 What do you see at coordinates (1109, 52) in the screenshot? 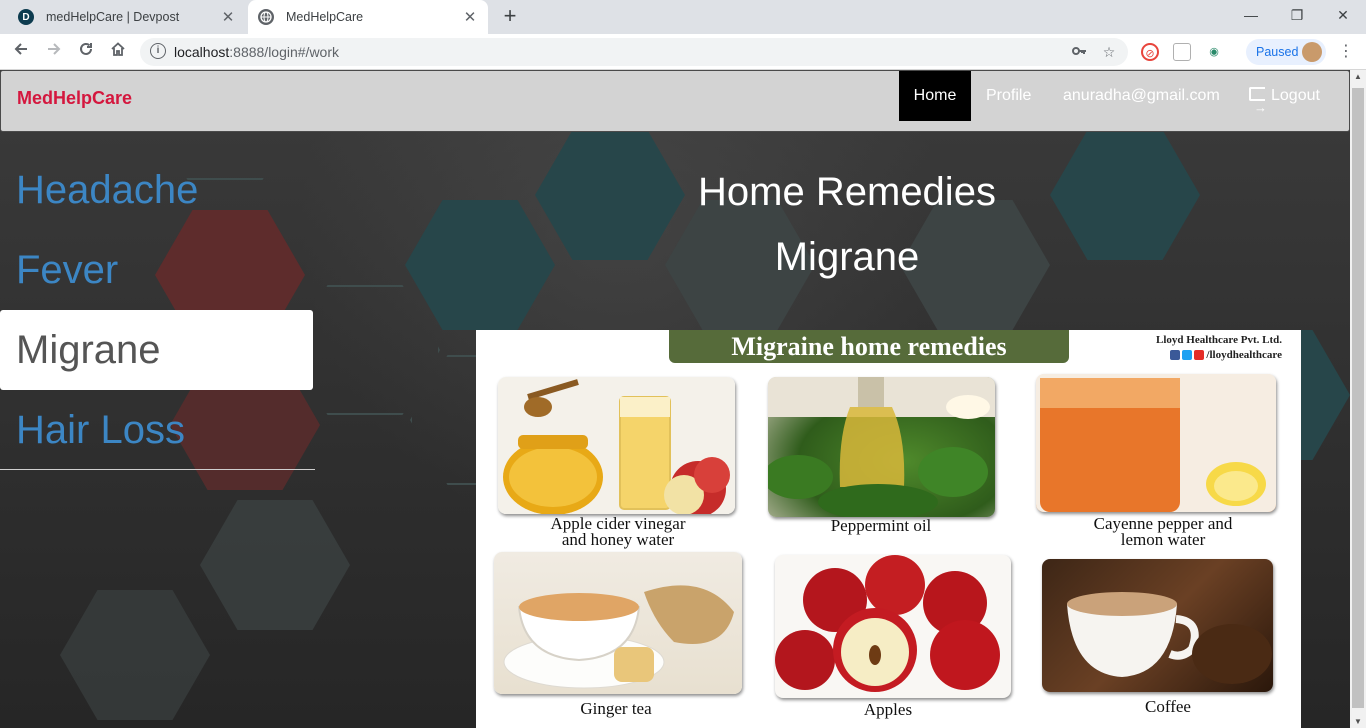
I see `bookmark-star-icon: ☆` at bounding box center [1109, 52].